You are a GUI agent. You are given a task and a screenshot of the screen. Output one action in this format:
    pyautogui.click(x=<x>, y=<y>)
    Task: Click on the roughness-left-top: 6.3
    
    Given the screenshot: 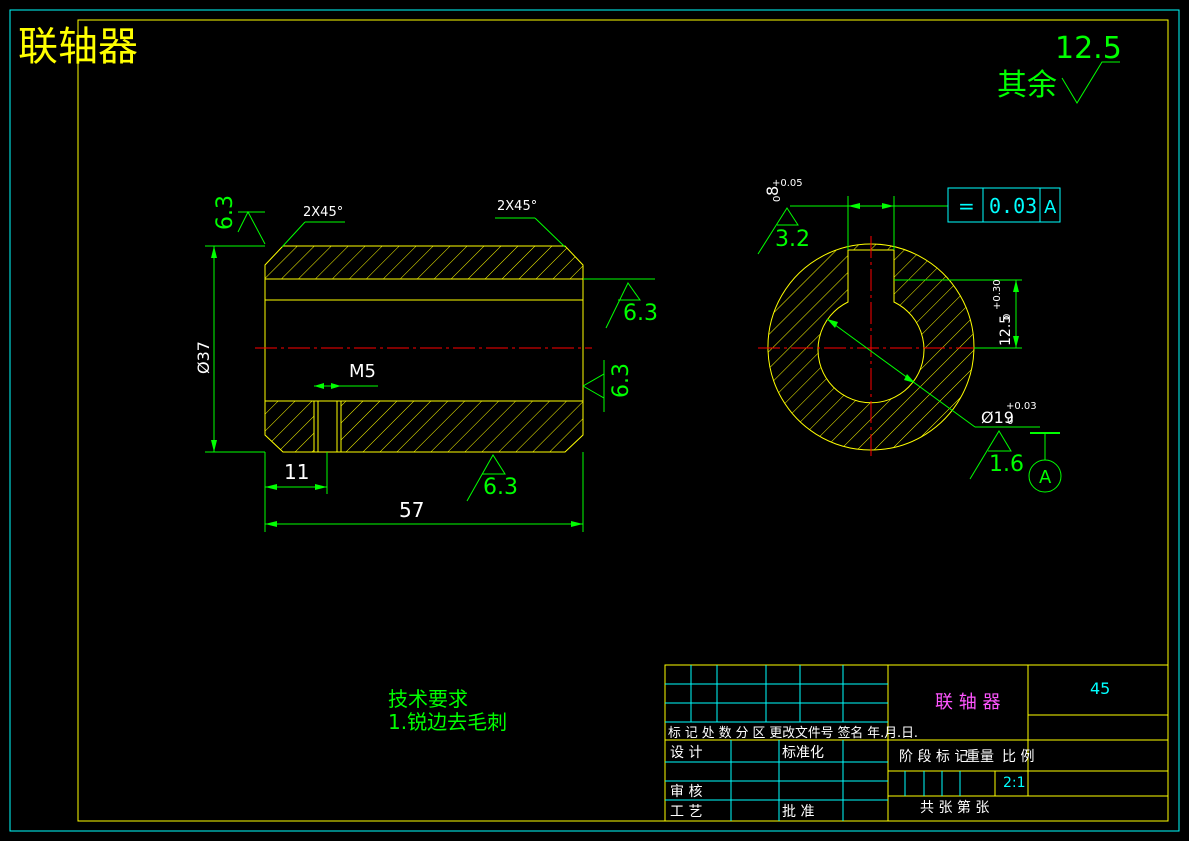 What is the action you would take?
    pyautogui.click(x=239, y=220)
    